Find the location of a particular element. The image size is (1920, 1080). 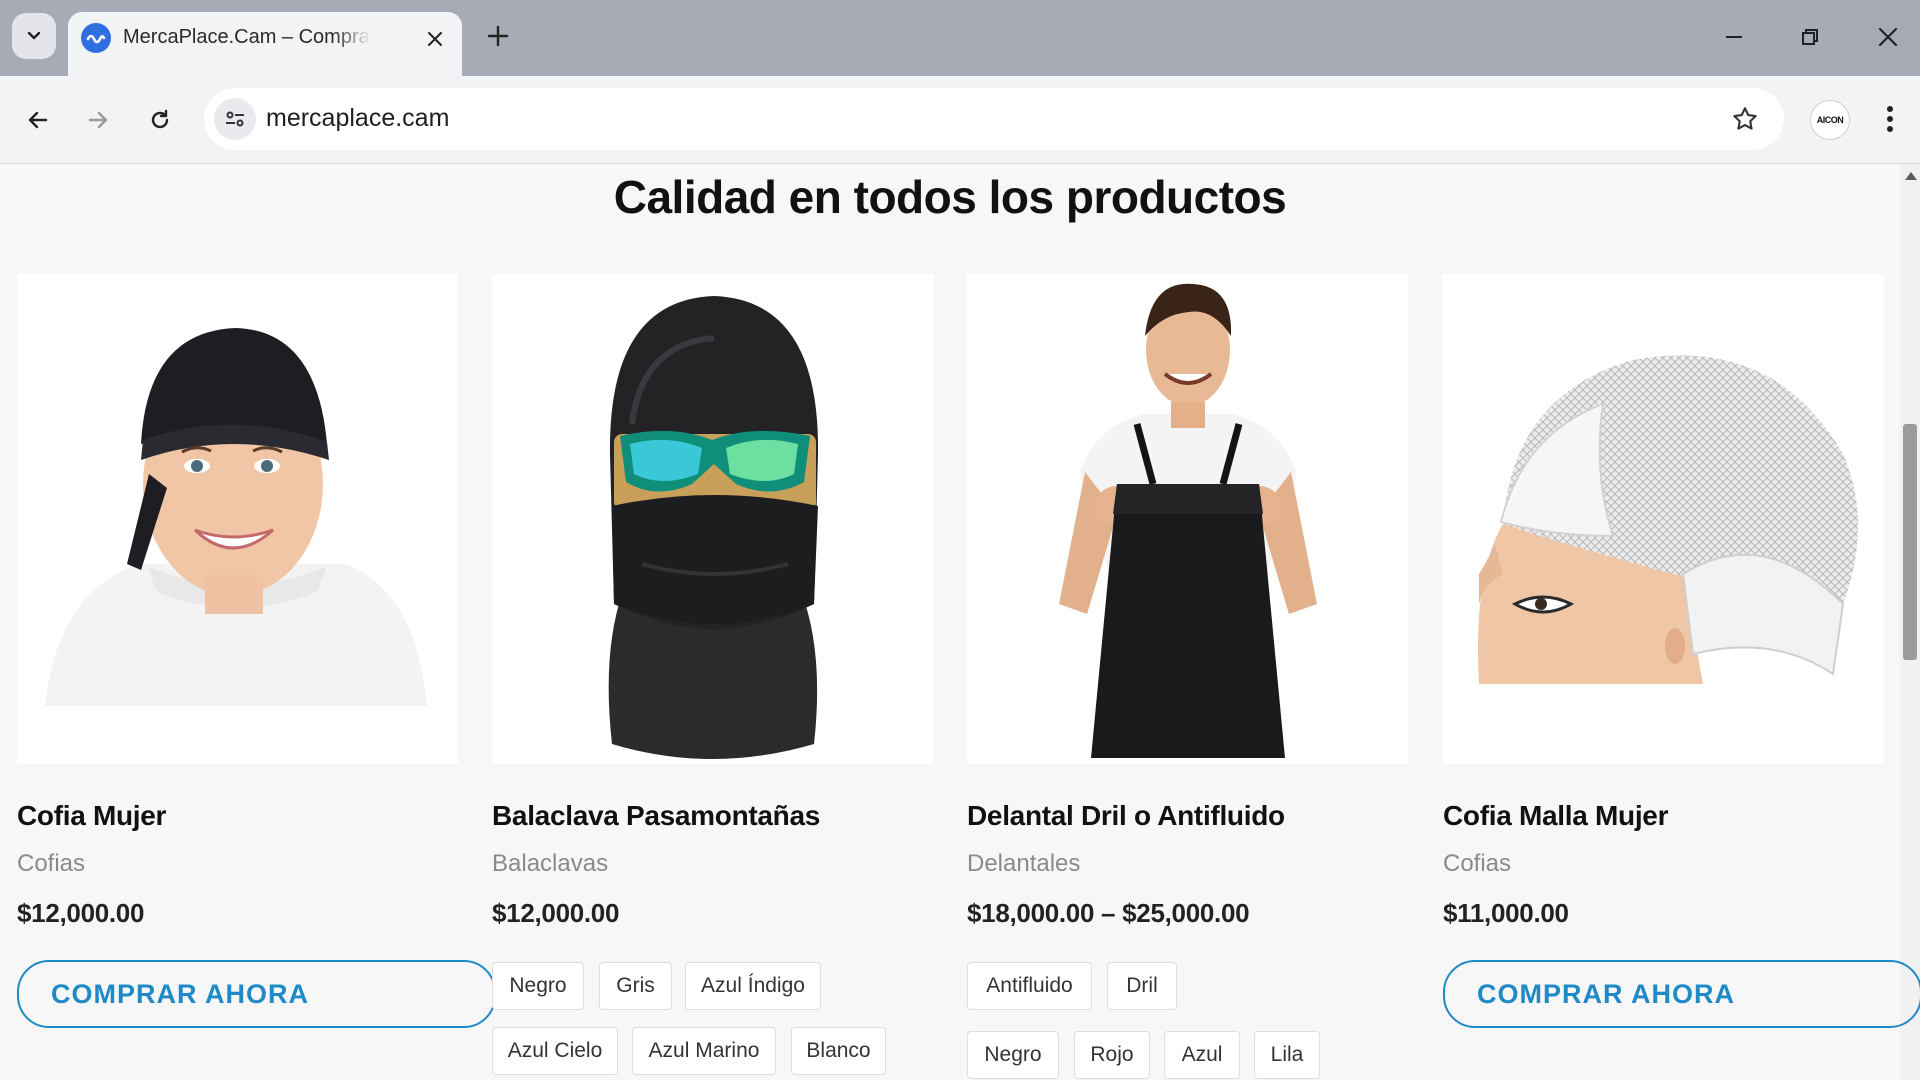

browser-toolbar: mercaplace.cam is located at coordinates (960, 120).